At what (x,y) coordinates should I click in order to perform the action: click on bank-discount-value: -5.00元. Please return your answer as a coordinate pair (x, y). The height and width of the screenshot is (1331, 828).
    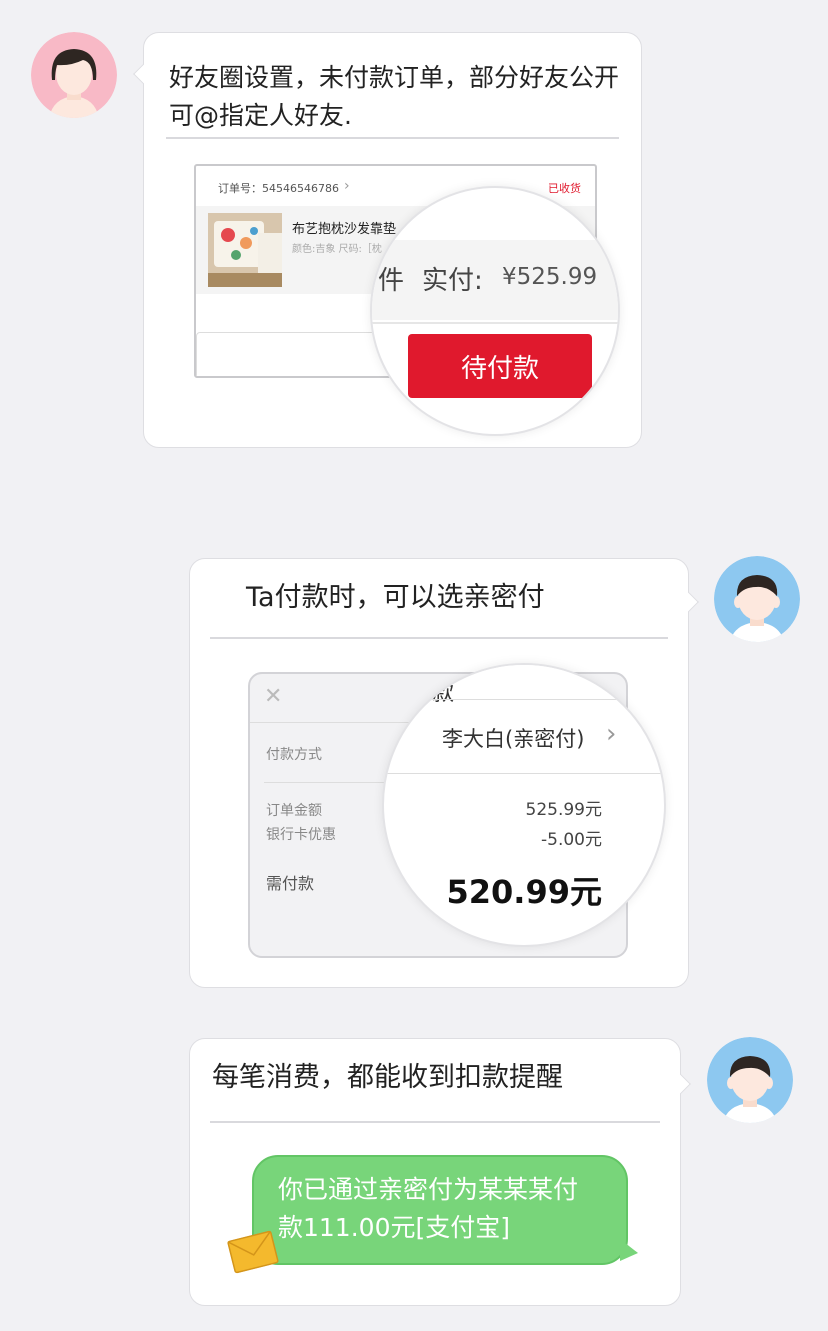
    Looking at the image, I should click on (571, 840).